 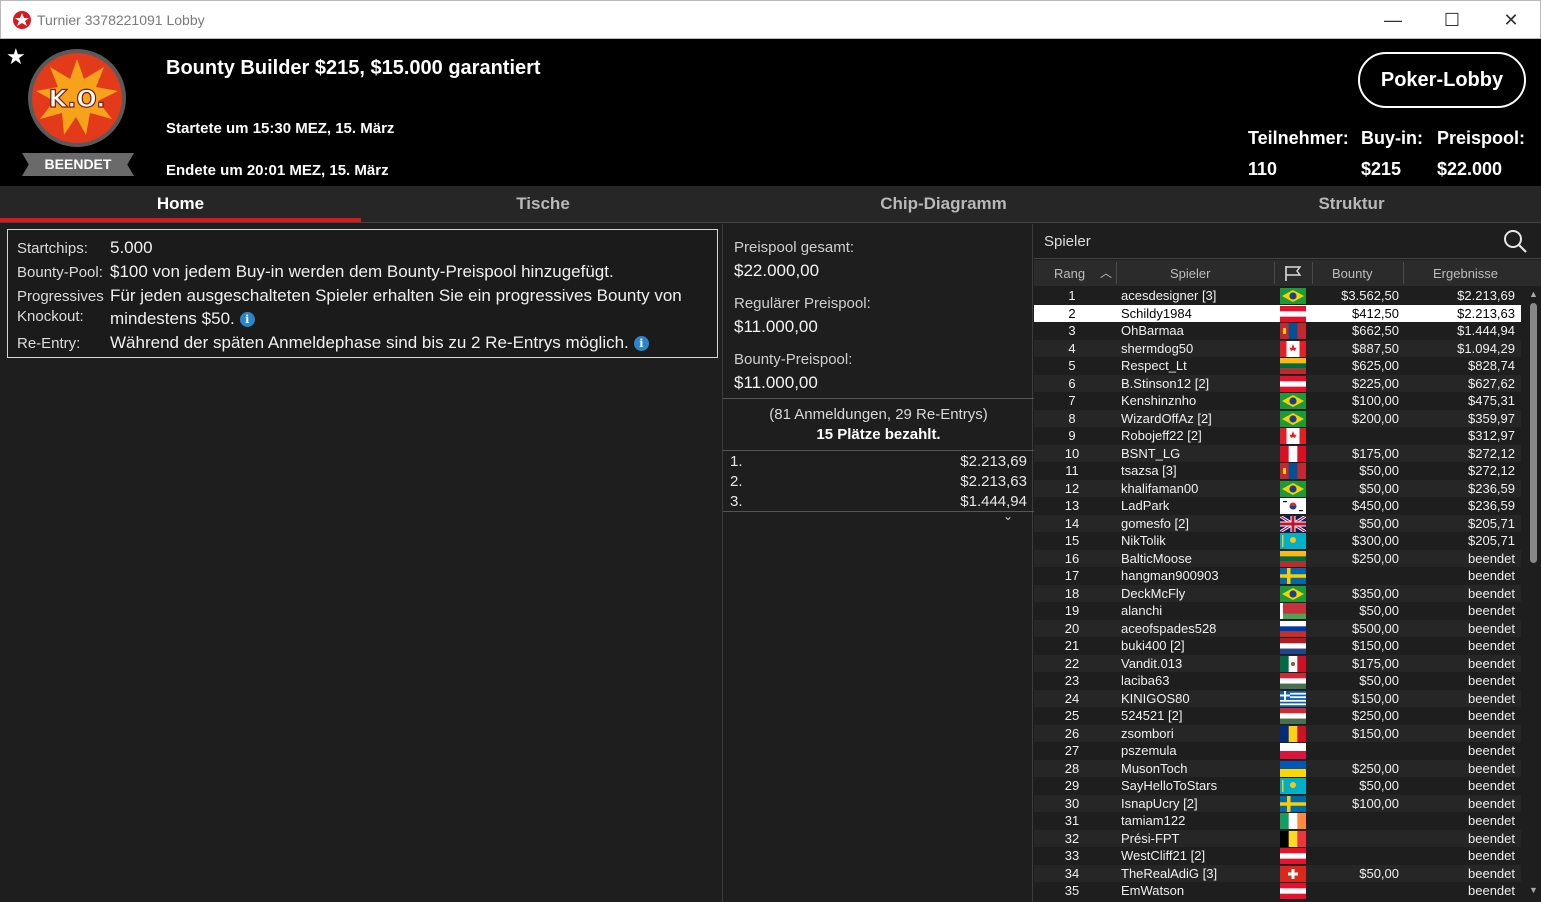 What do you see at coordinates (1072, 610) in the screenshot?
I see `player-rank: 19` at bounding box center [1072, 610].